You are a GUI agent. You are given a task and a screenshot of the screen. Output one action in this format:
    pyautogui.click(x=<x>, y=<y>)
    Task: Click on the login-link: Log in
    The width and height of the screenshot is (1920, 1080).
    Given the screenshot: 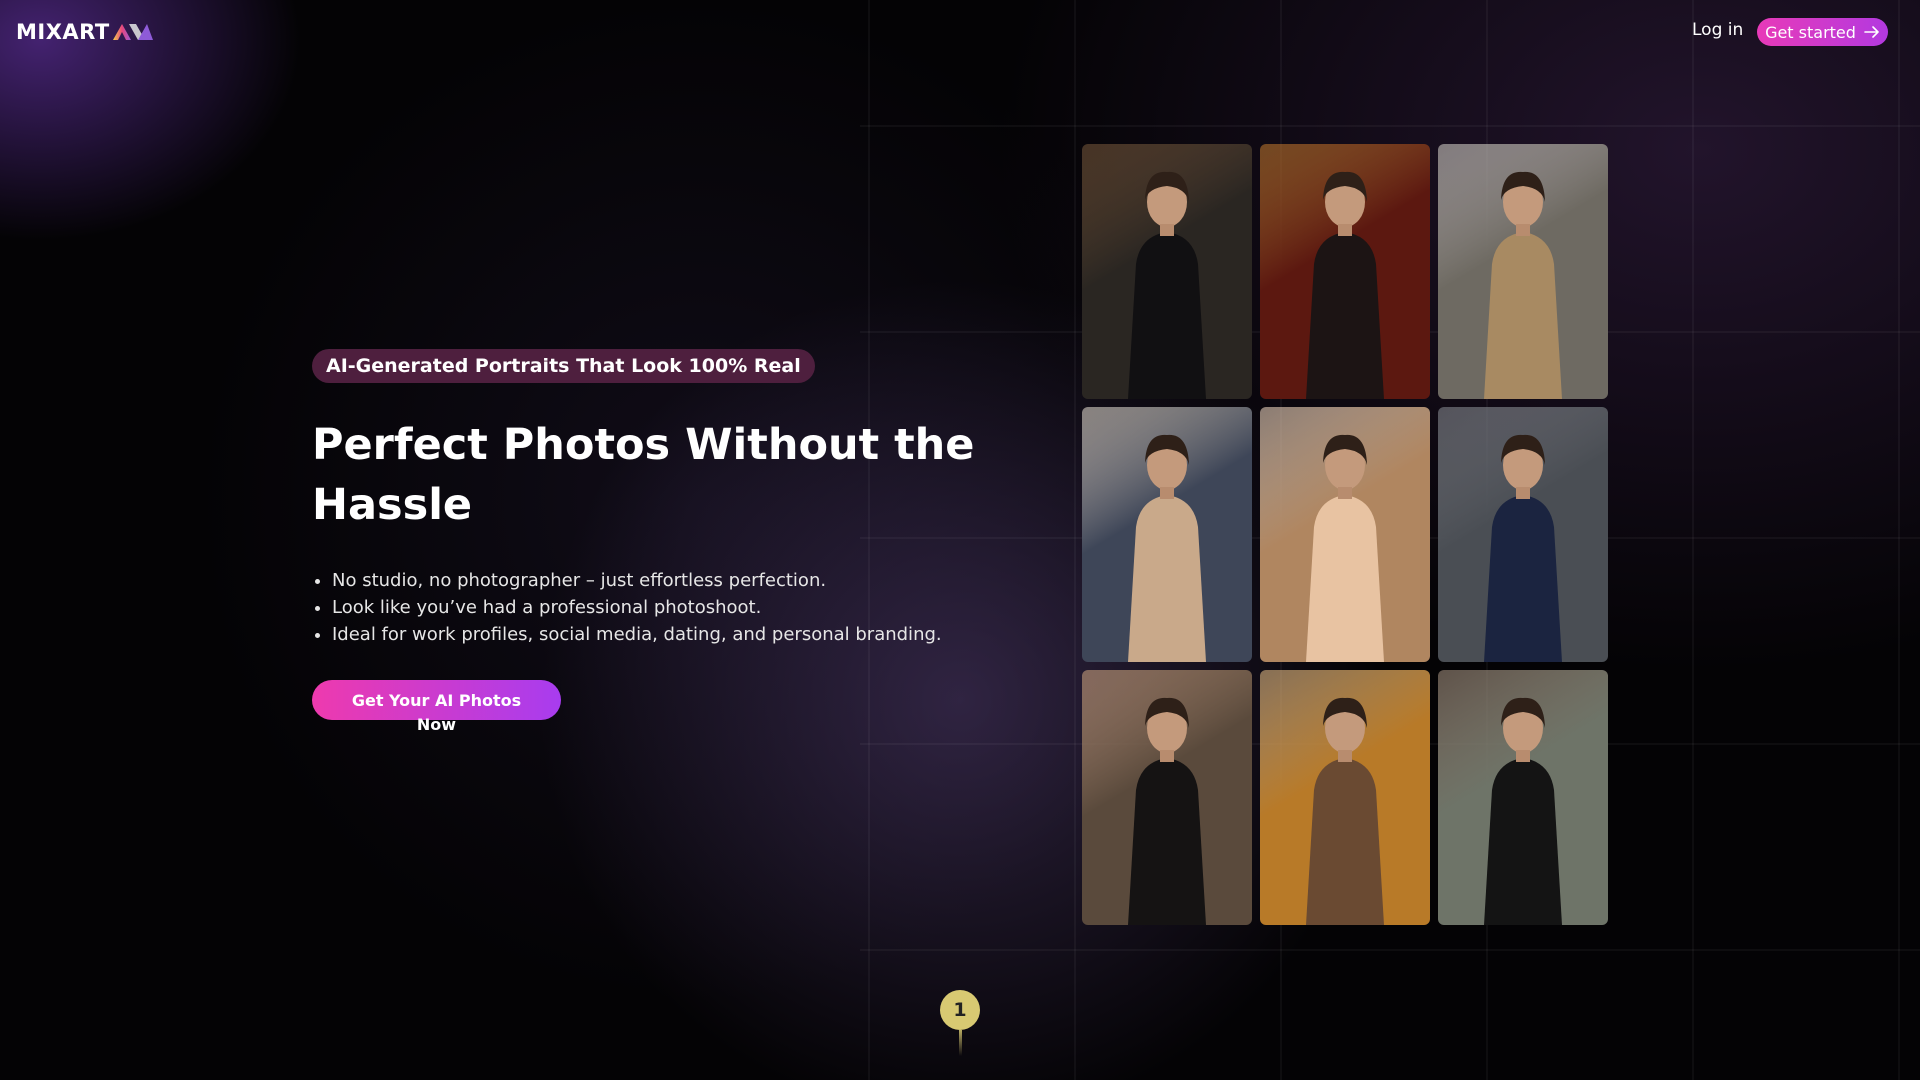 What is the action you would take?
    pyautogui.click(x=1717, y=30)
    